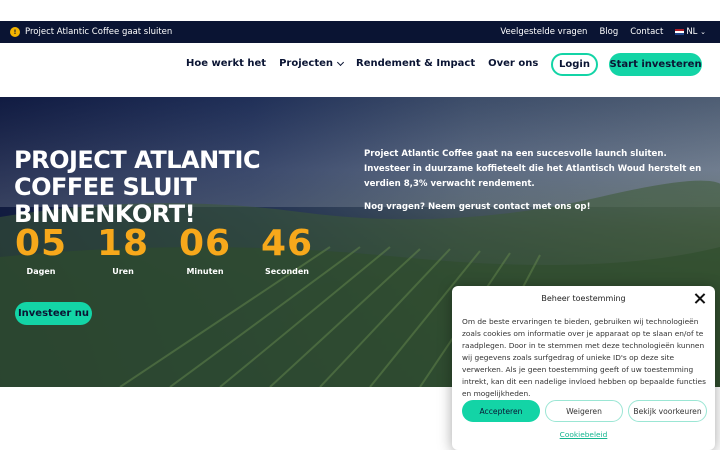  I want to click on countdown-minutes: 06 Minuten, so click(205, 250).